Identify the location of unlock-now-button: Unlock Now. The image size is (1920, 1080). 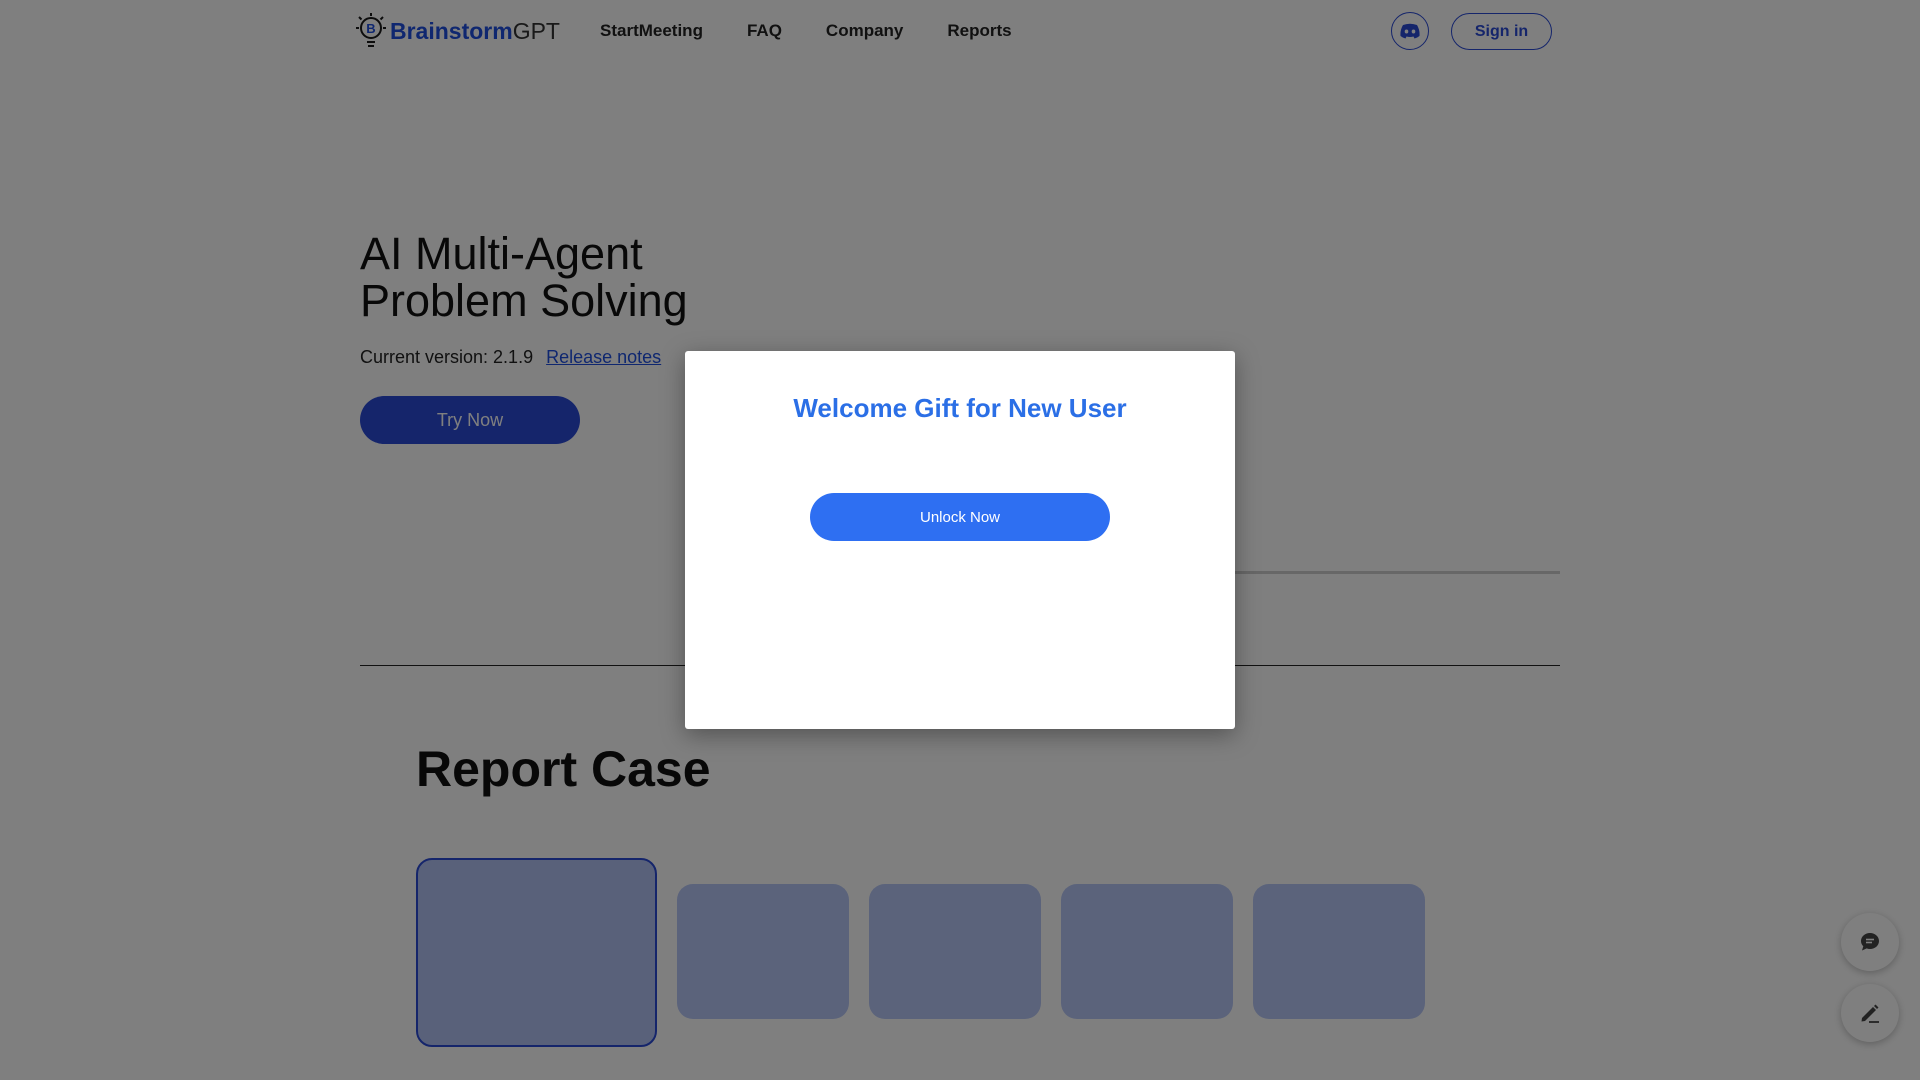
(960, 517).